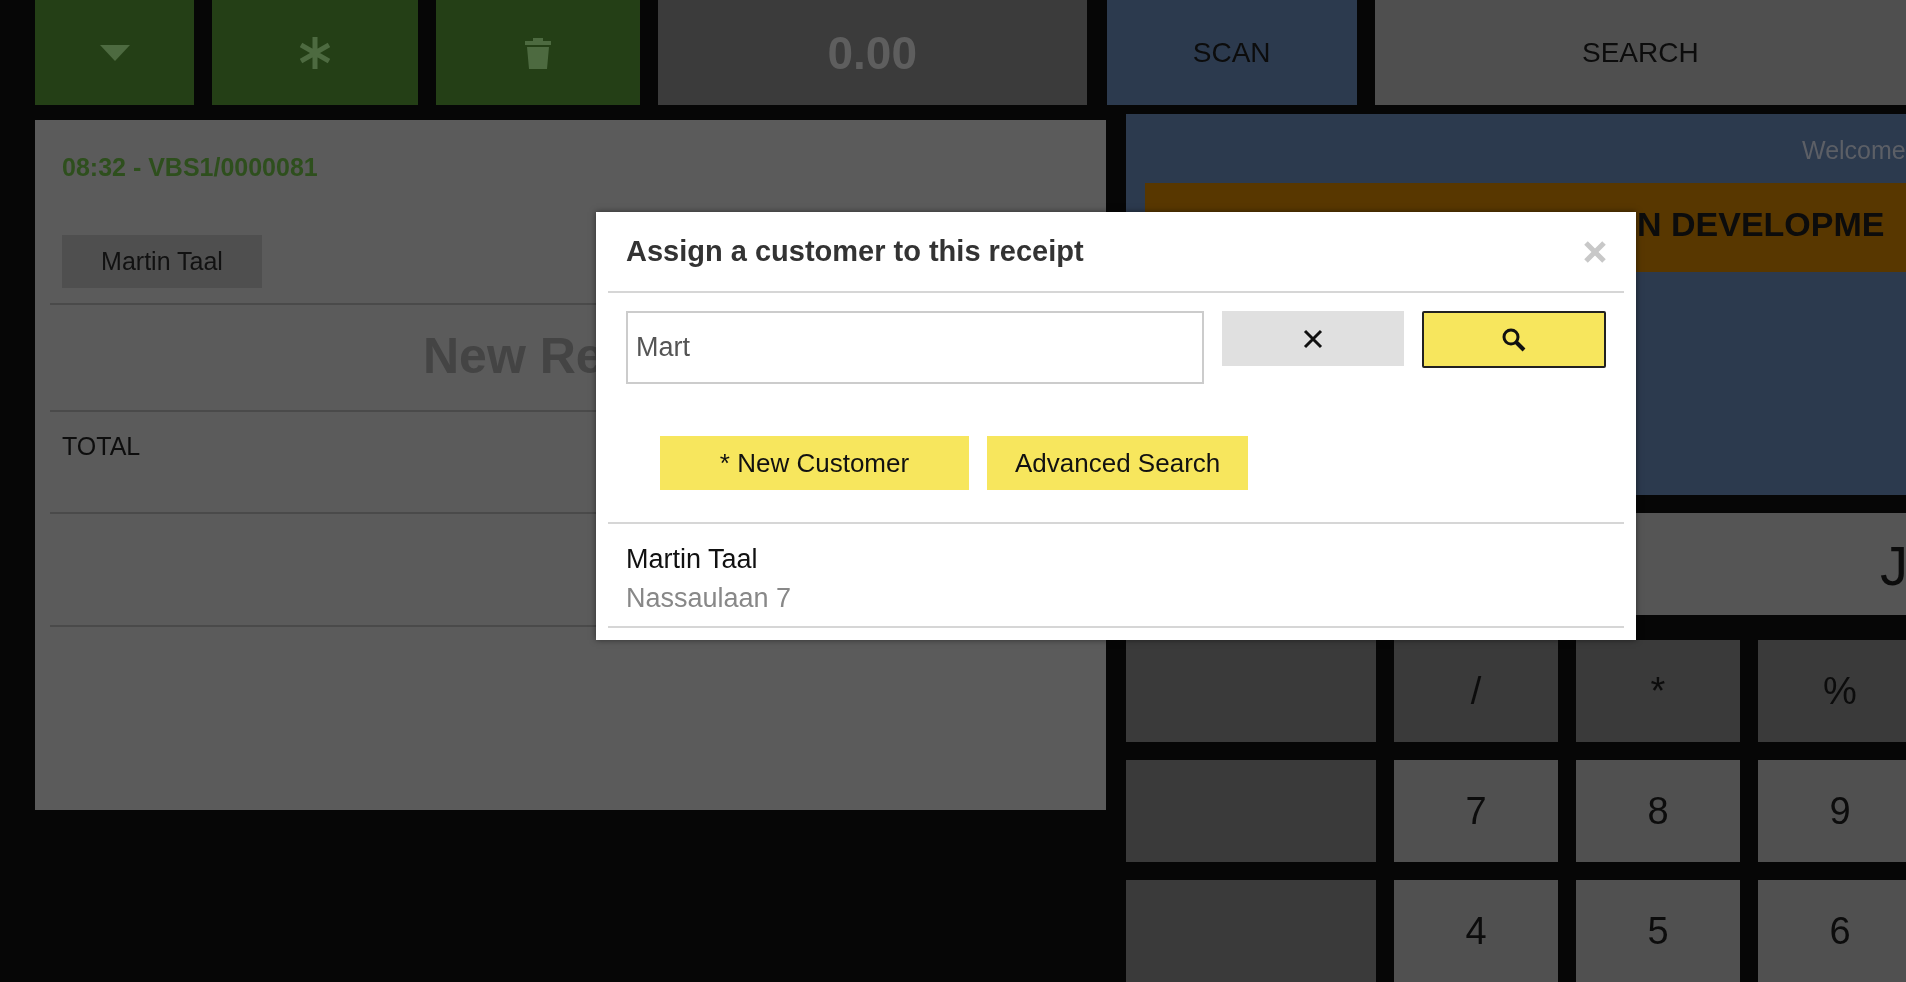 The height and width of the screenshot is (982, 1906). What do you see at coordinates (190, 167) in the screenshot?
I see `receipt-number: 08:32 - VBS1/0000081` at bounding box center [190, 167].